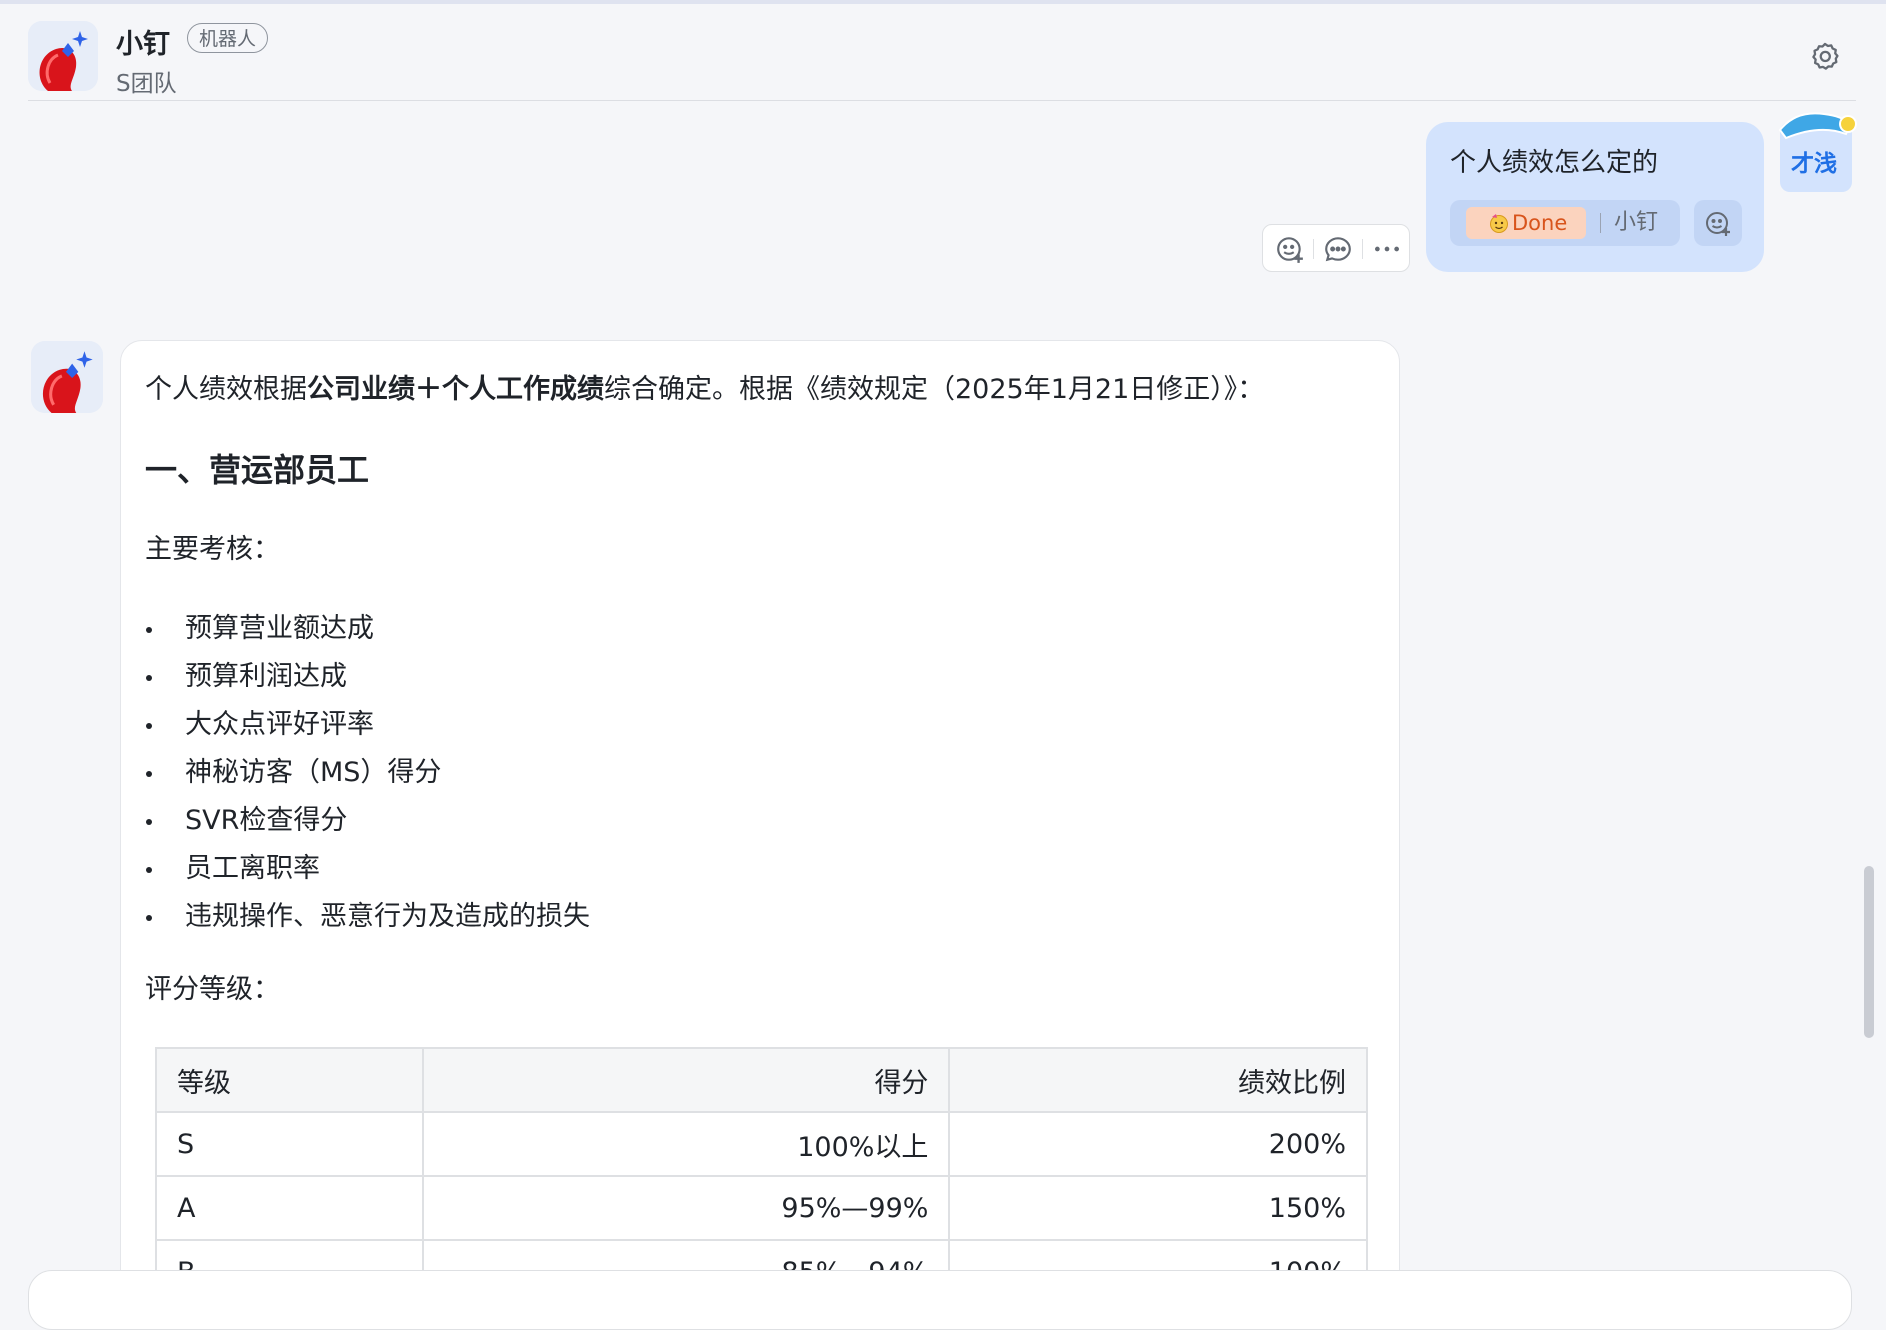 Image resolution: width=1886 pixels, height=1330 pixels. I want to click on table-row: A 95%—99% 150%, so click(761, 1208).